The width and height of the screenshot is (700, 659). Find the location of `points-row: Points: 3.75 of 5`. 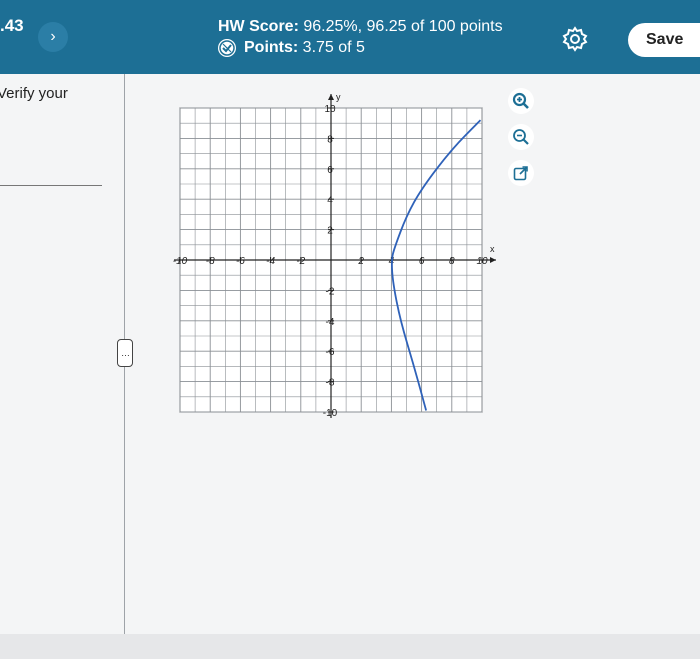

points-row: Points: 3.75 of 5 is located at coordinates (291, 48).